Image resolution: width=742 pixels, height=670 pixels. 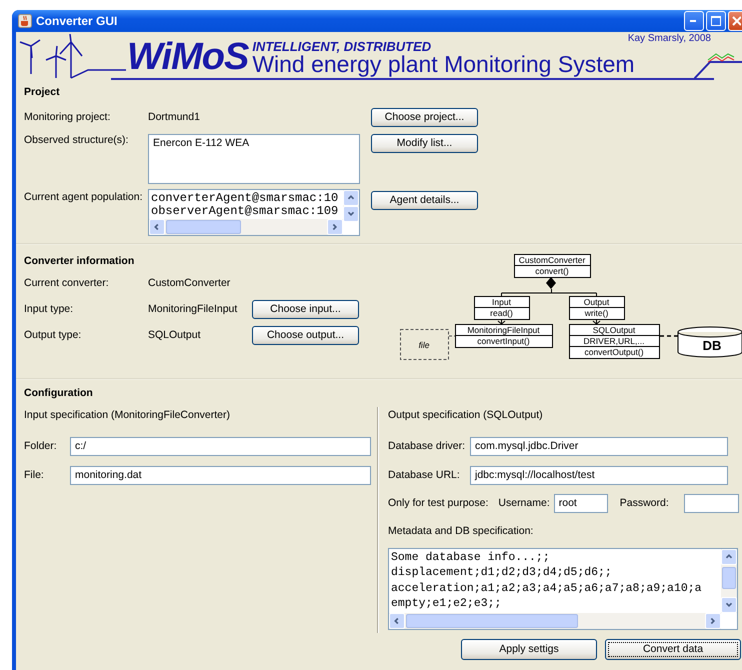 What do you see at coordinates (673, 649) in the screenshot?
I see `action-button: Convert data` at bounding box center [673, 649].